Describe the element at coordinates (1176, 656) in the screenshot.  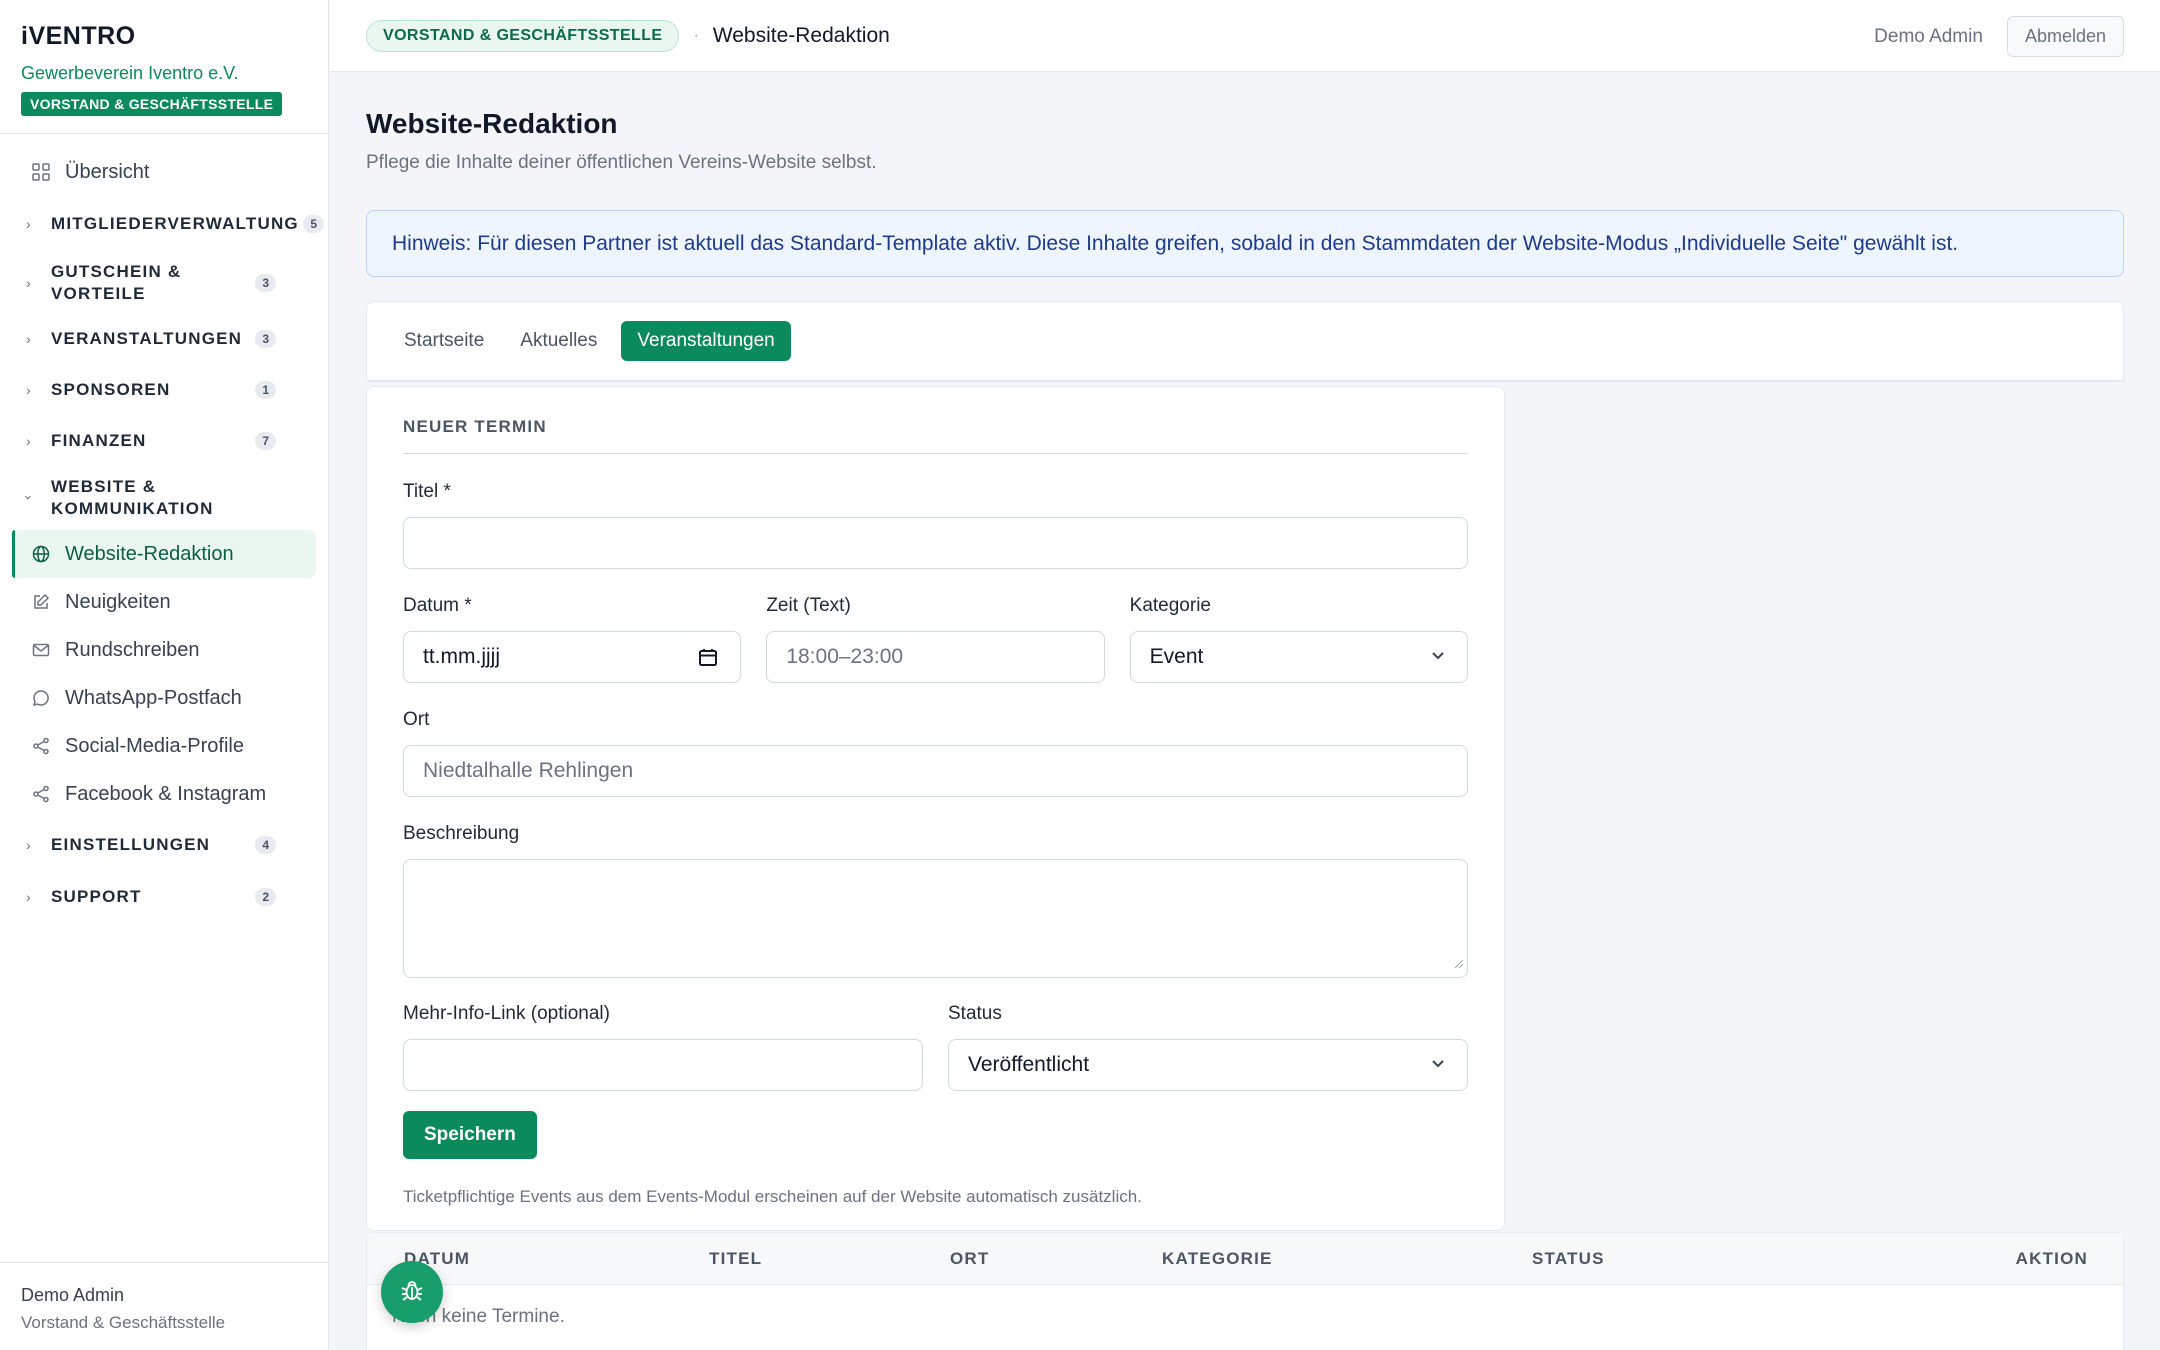
I see `category-select-value: Event` at that location.